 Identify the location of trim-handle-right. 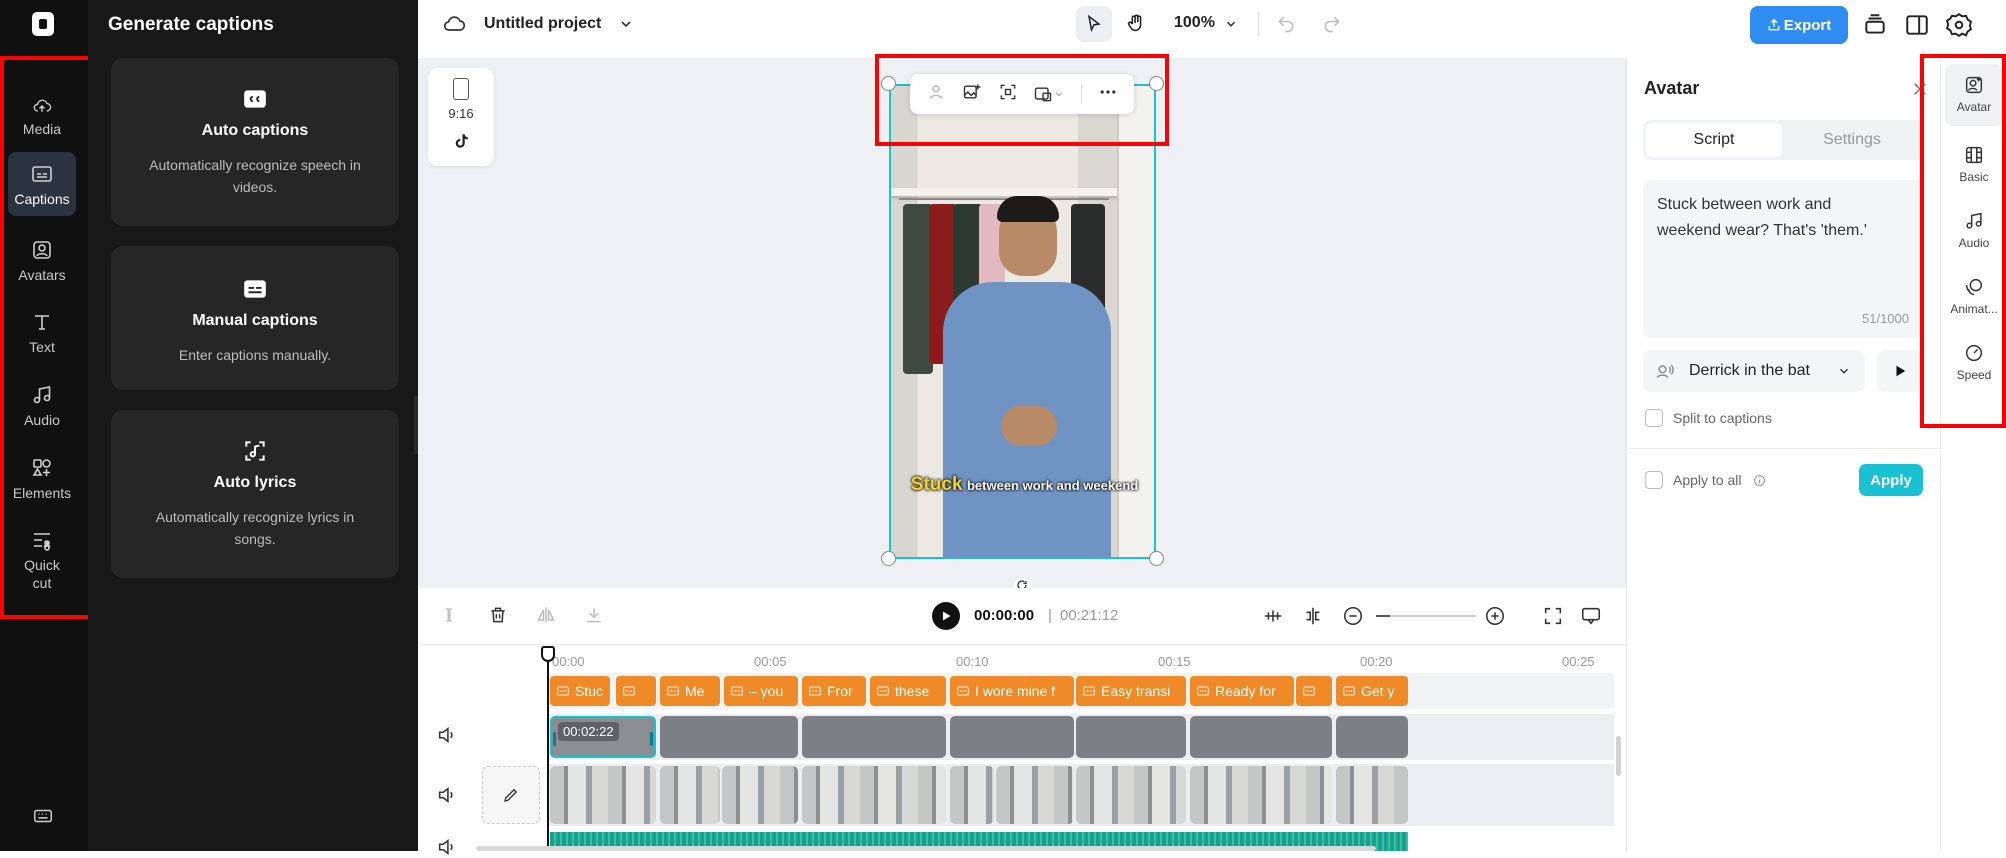
(651, 739).